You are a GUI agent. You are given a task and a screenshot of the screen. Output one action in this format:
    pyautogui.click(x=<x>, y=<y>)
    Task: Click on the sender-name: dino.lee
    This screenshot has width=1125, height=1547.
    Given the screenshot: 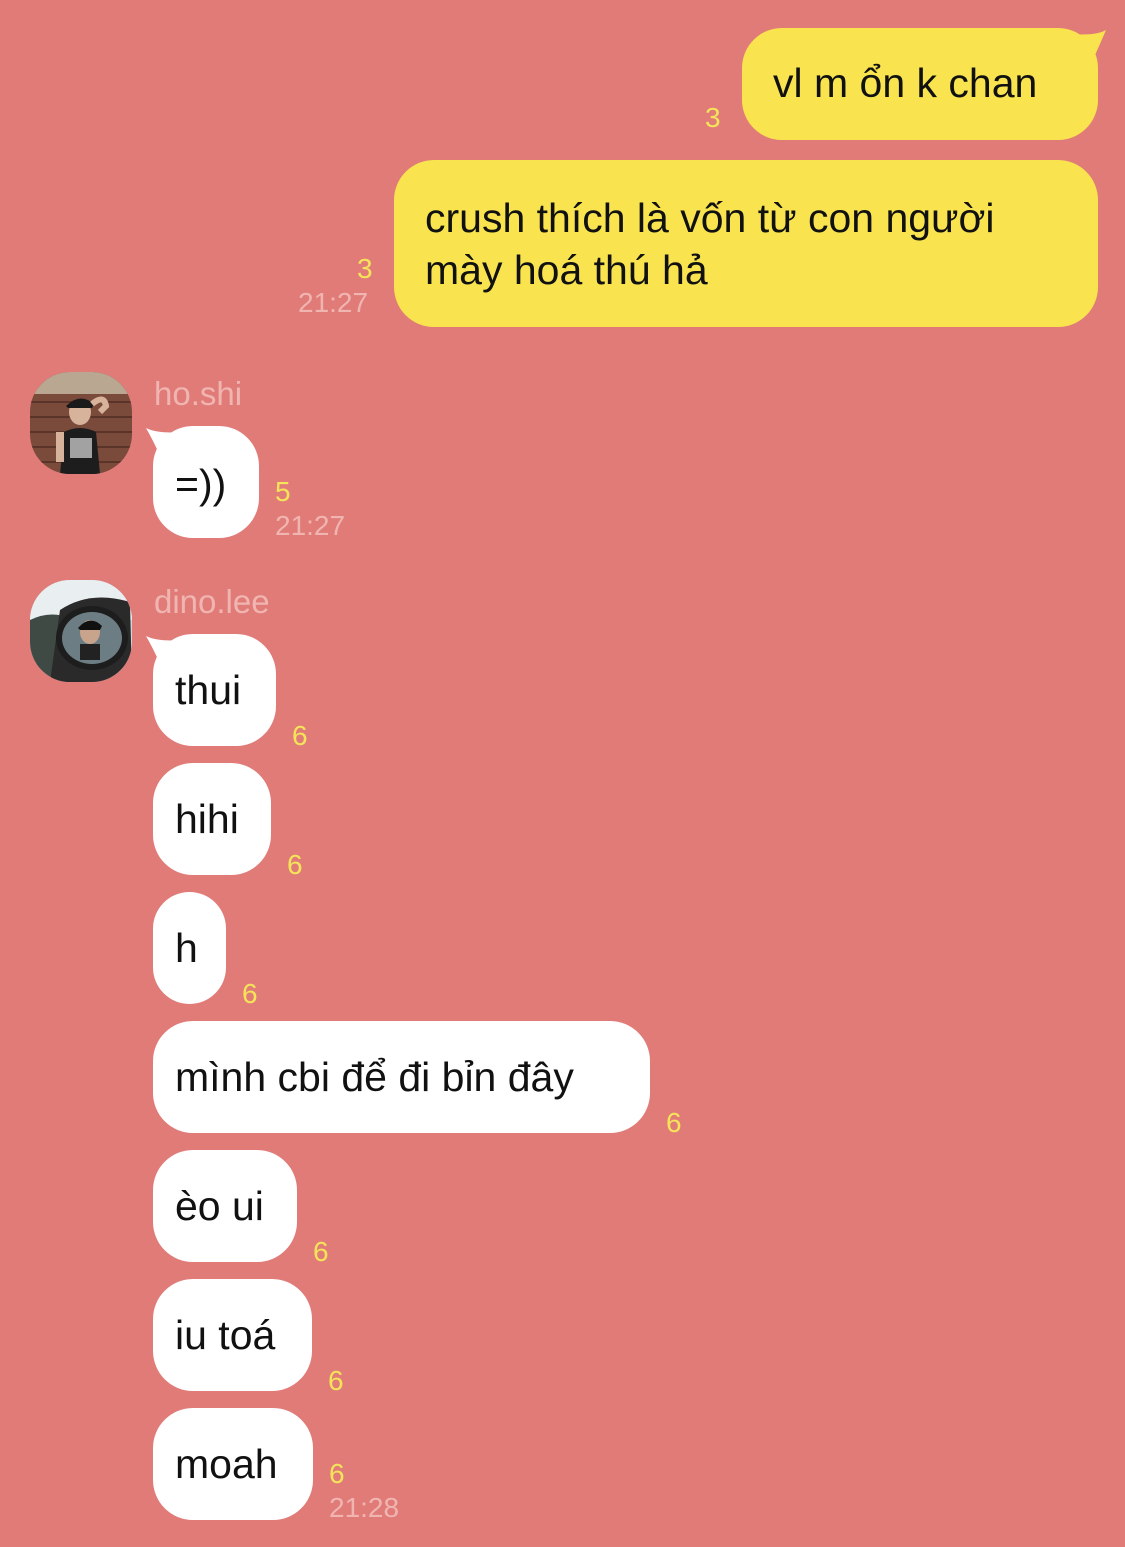 What is the action you would take?
    pyautogui.click(x=212, y=601)
    